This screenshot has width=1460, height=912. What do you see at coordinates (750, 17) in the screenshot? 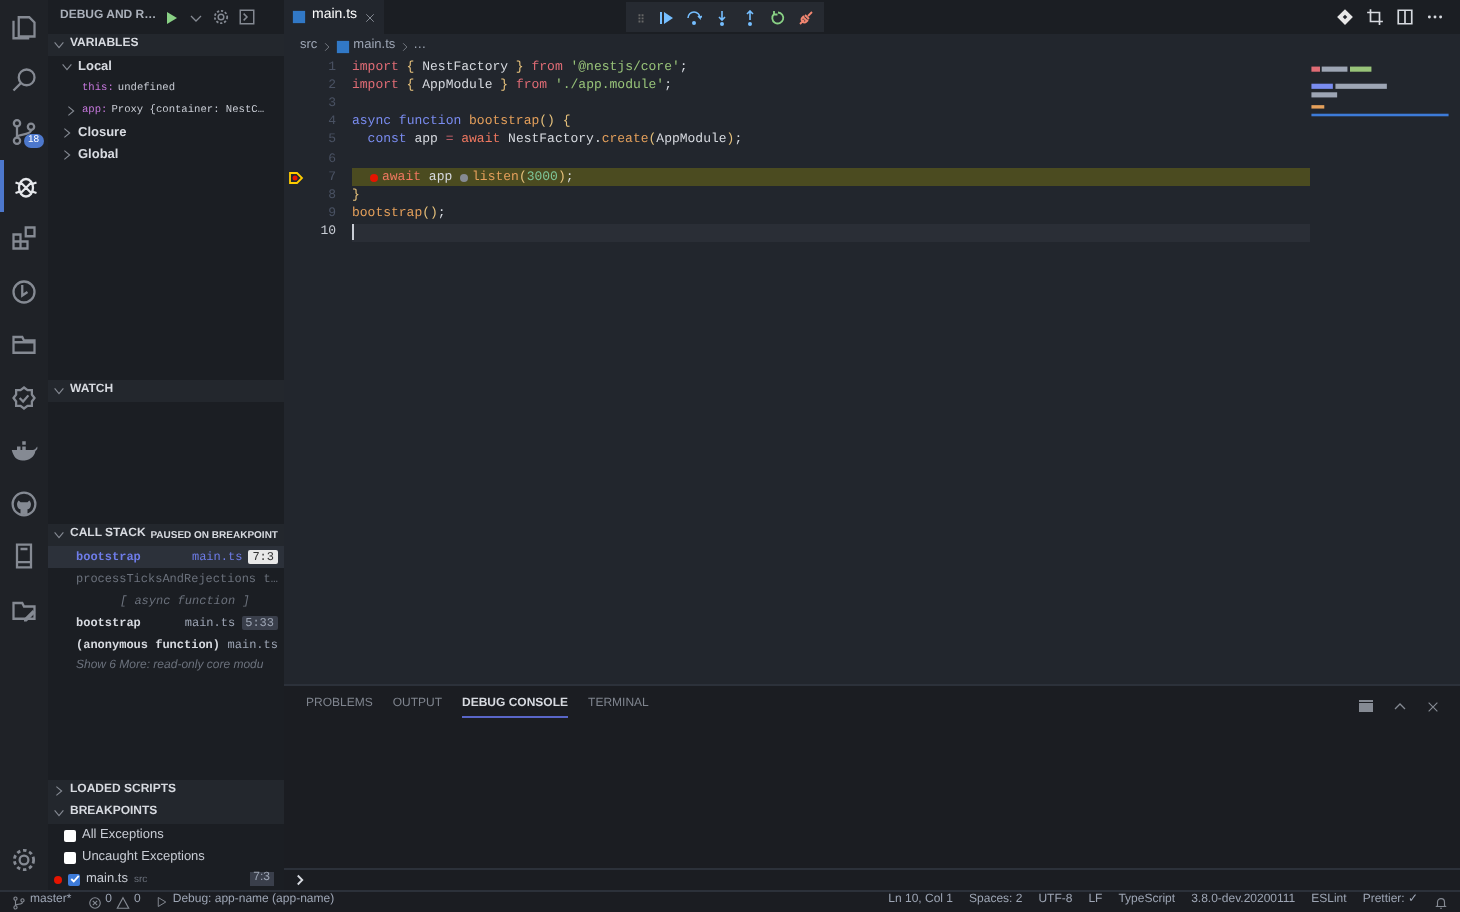
I see `step-out-icon` at bounding box center [750, 17].